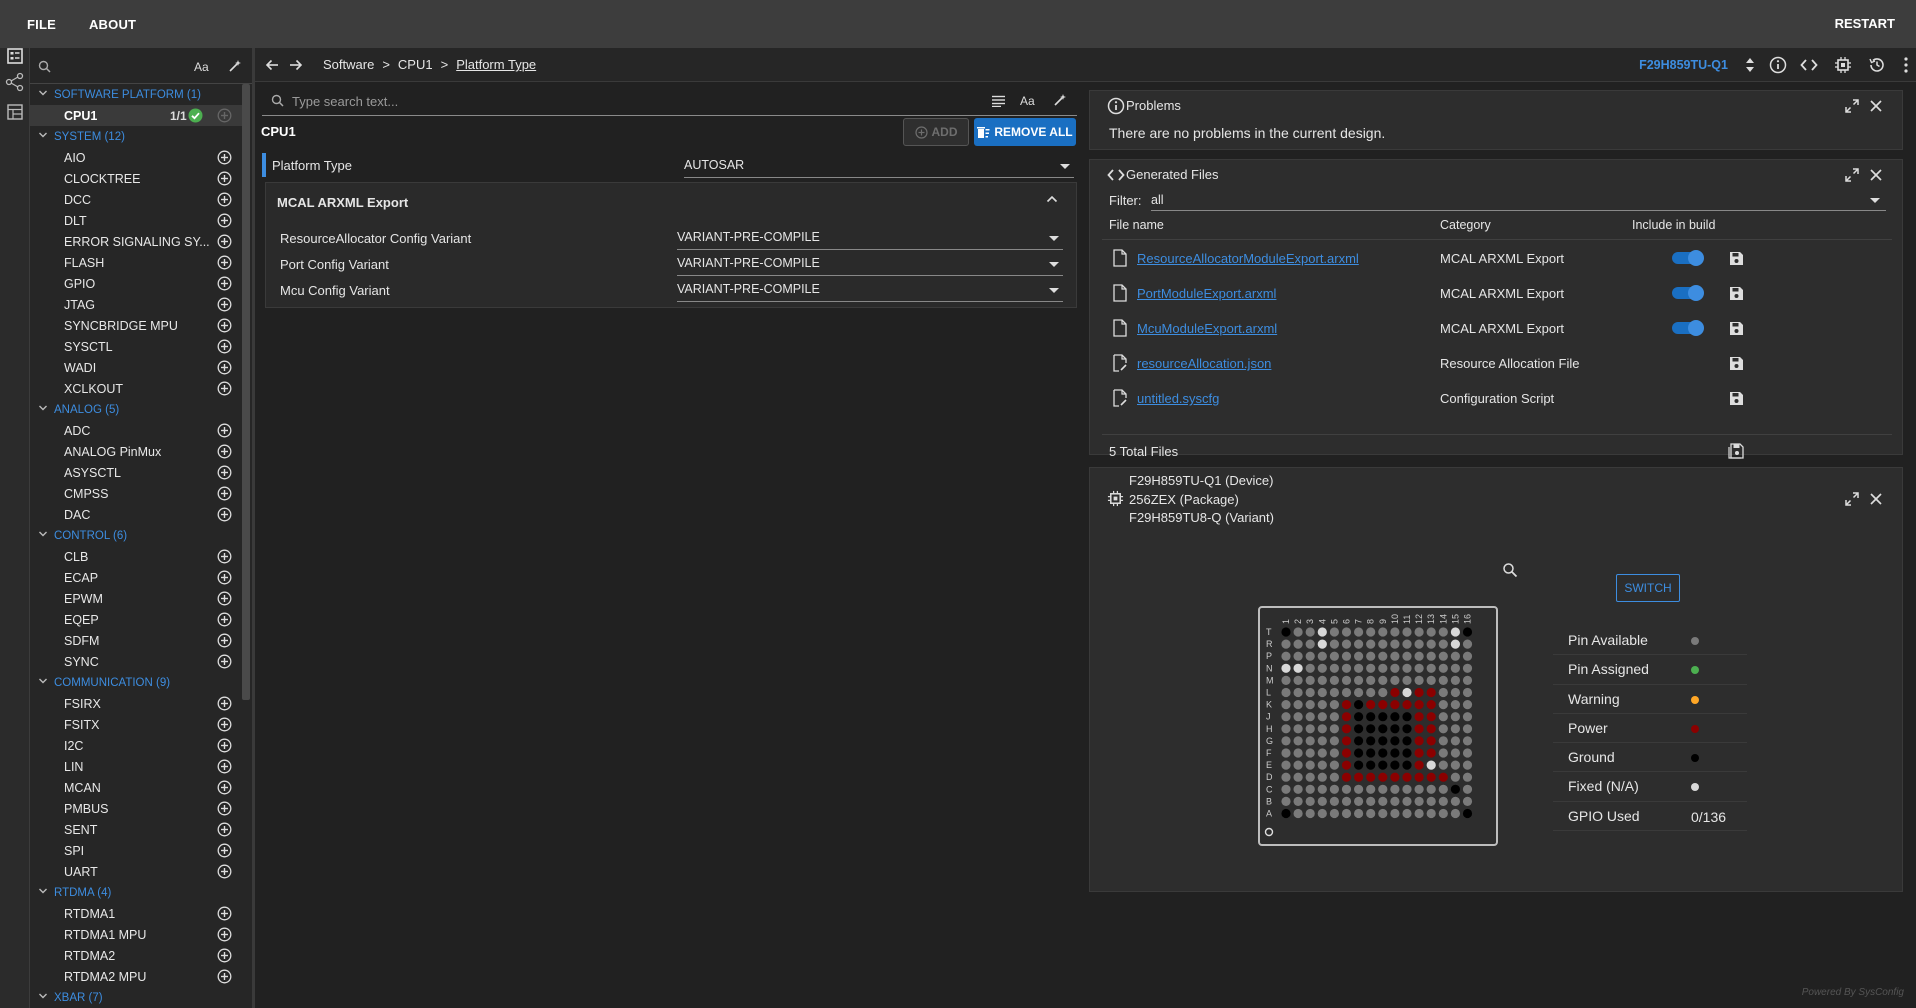  Describe the element at coordinates (136, 976) in the screenshot. I see `sidebar-item: RTDMA2 MPU` at that location.